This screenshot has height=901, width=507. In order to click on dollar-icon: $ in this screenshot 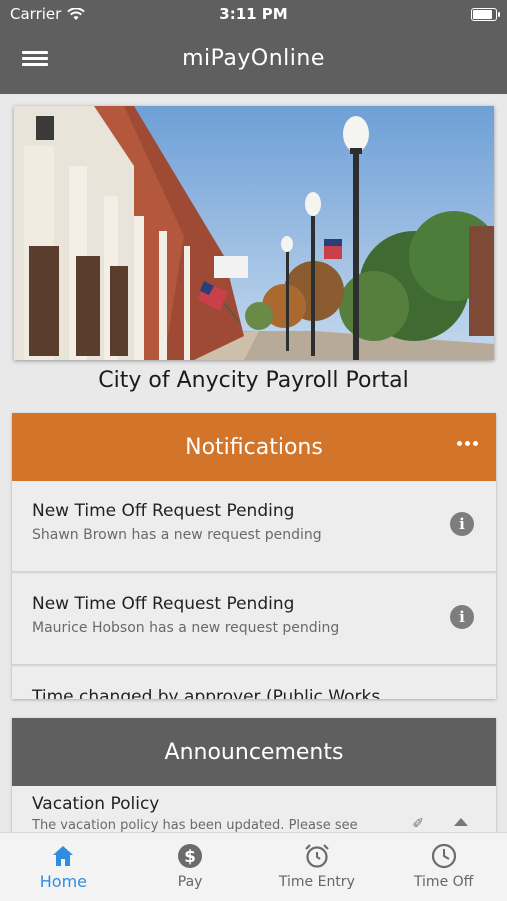, I will do `click(190, 856)`.